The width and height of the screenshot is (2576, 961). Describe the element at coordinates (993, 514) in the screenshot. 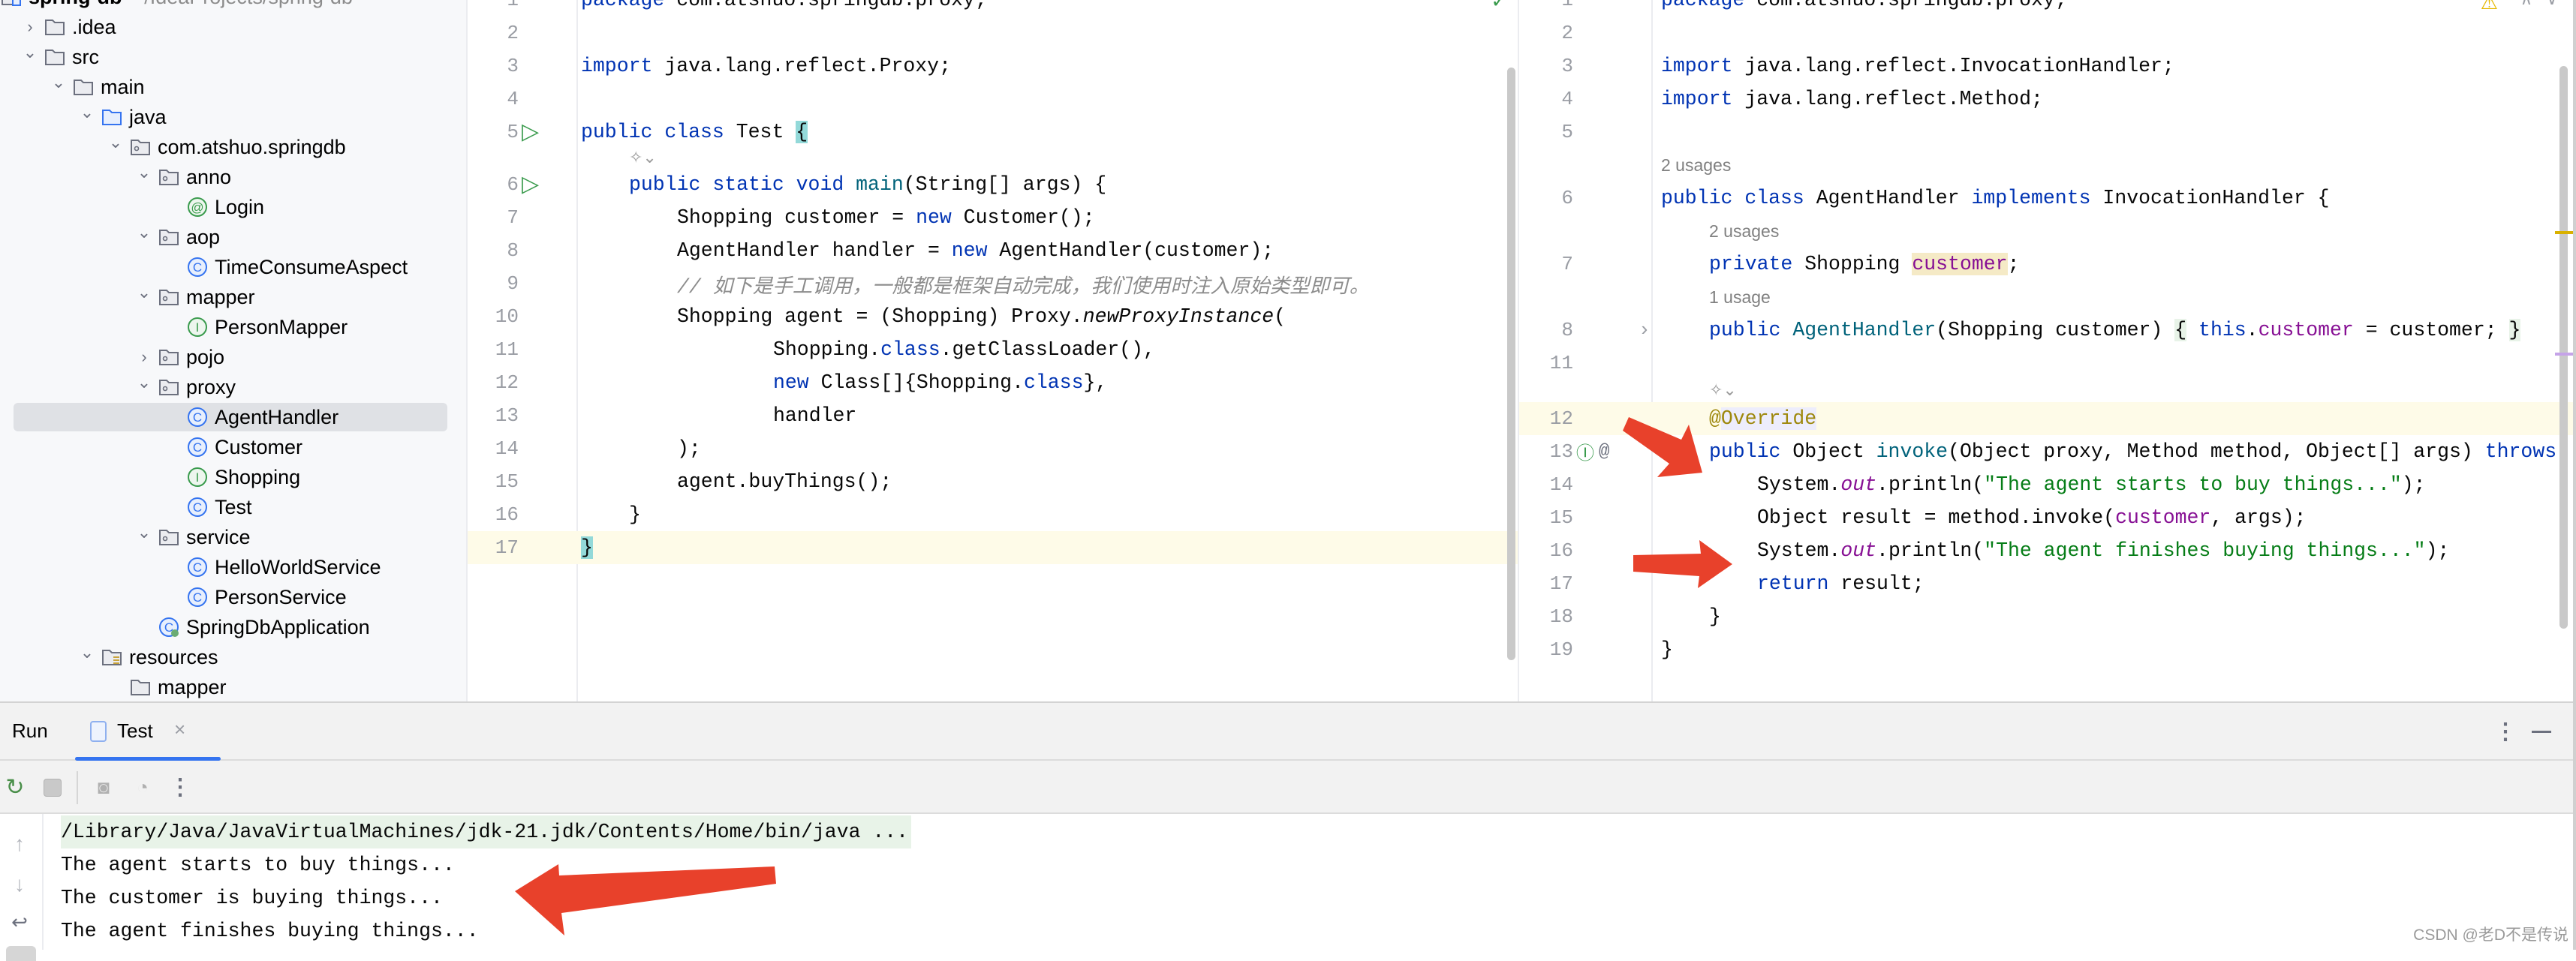

I see `code-line: 16}` at that location.